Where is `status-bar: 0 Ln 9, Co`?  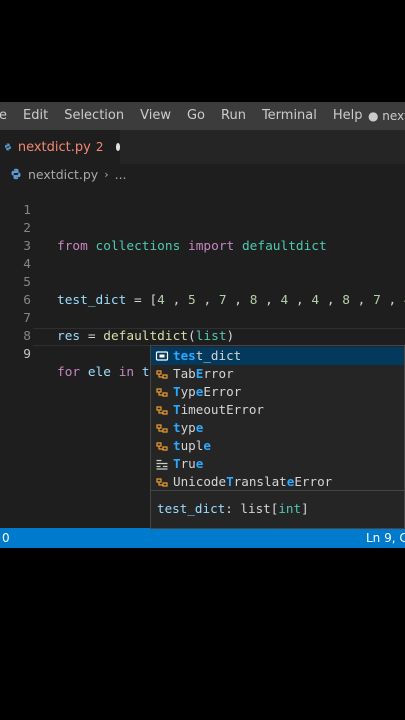
status-bar: 0 Ln 9, Co is located at coordinates (202, 538).